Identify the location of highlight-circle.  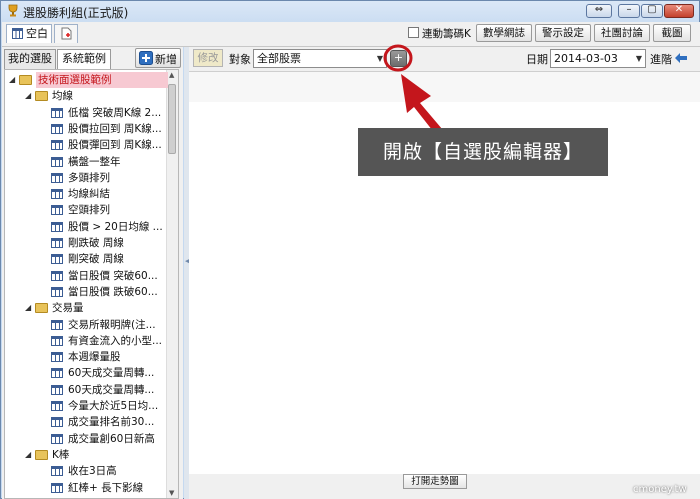
(398, 58).